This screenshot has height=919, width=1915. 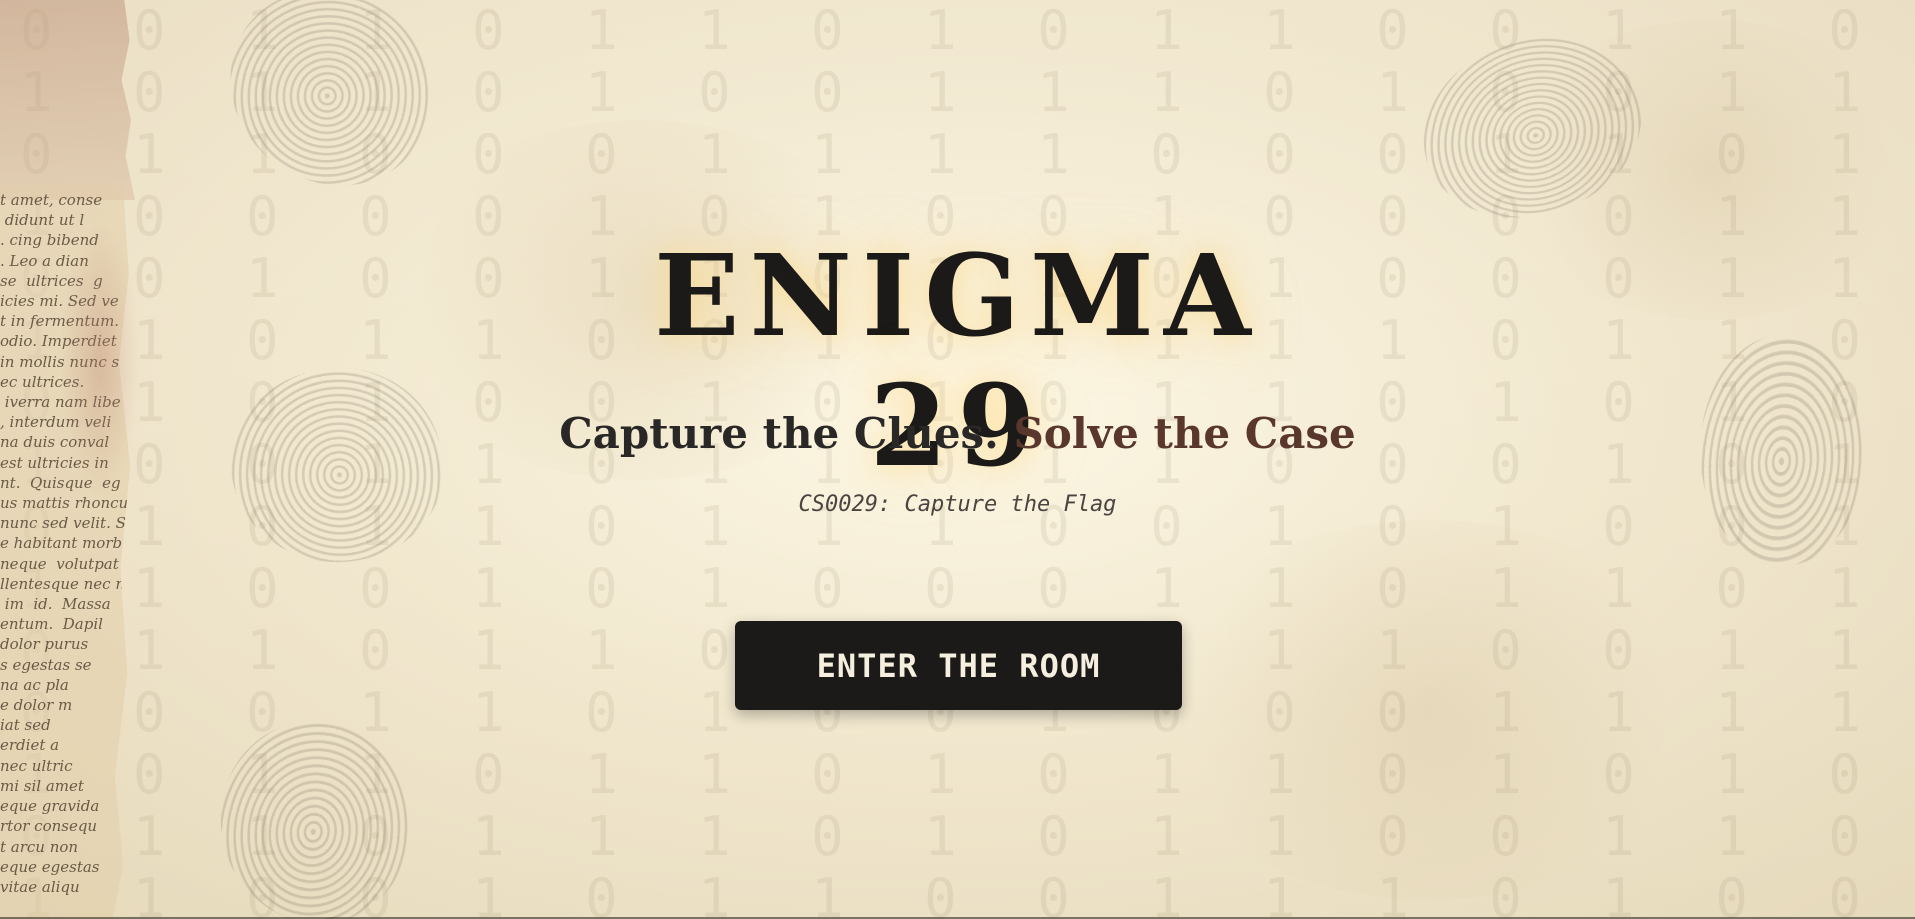 What do you see at coordinates (1184, 433) in the screenshot?
I see `tagline-accent: Solve the Case` at bounding box center [1184, 433].